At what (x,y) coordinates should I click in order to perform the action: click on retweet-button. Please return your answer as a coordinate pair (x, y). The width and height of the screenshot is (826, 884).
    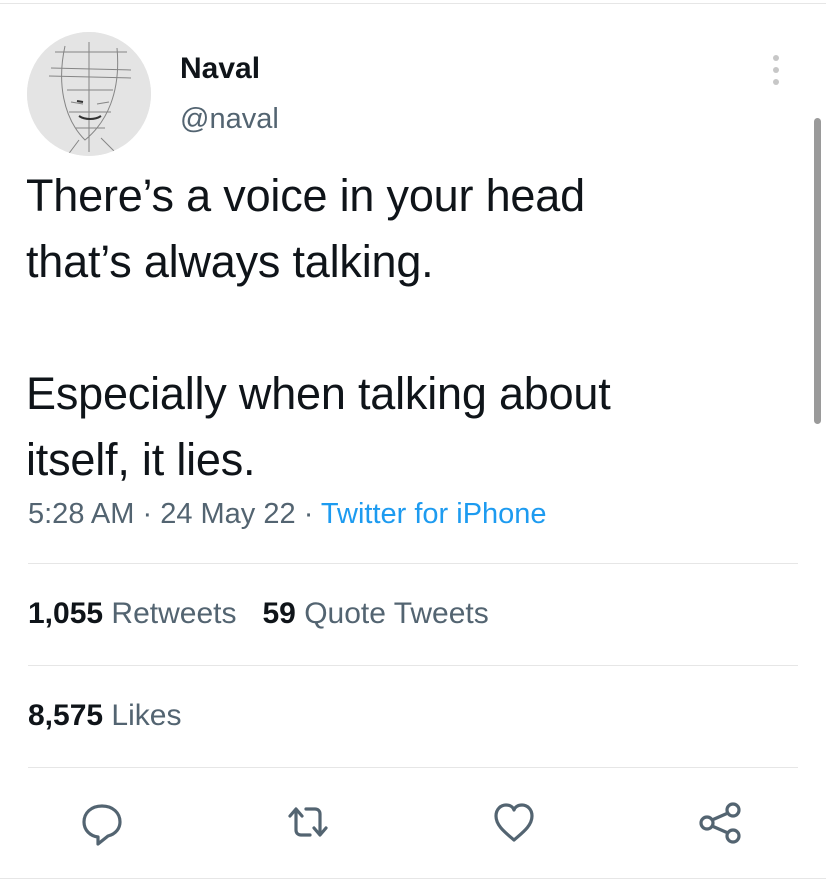
    Looking at the image, I should click on (308, 822).